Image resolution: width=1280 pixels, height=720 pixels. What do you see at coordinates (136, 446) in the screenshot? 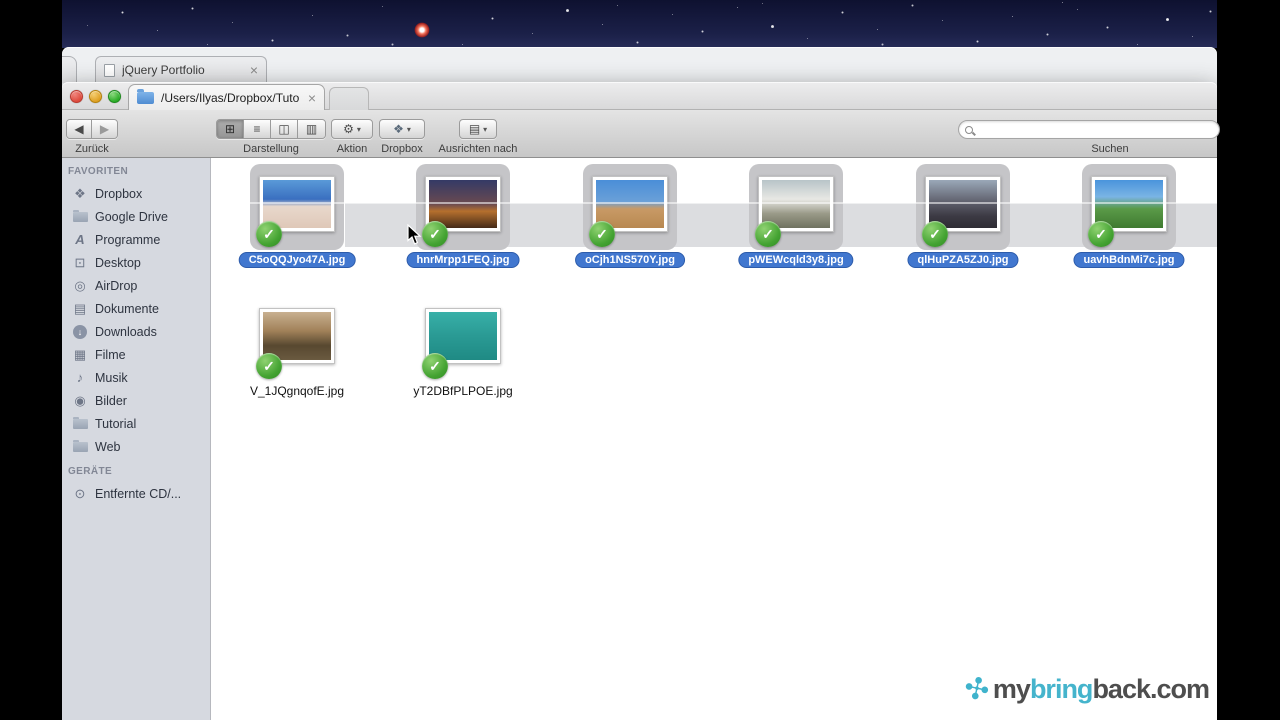
I see `sidebar-item-web: Web` at bounding box center [136, 446].